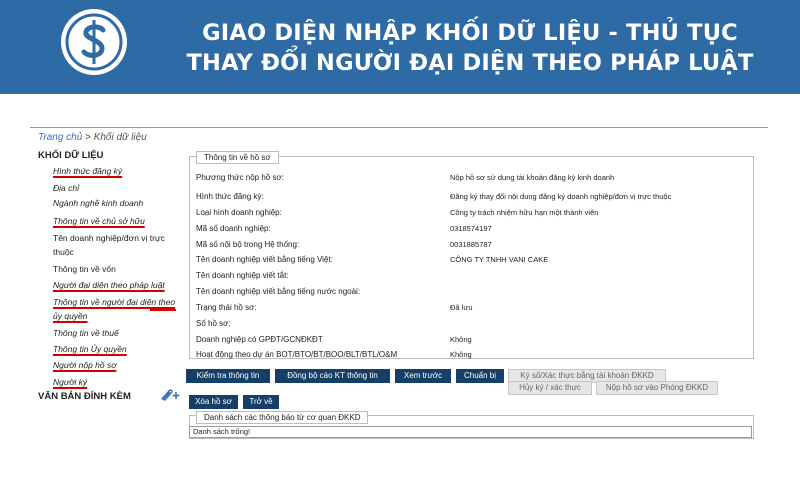 The width and height of the screenshot is (800, 500). Describe the element at coordinates (94, 42) in the screenshot. I see `dollar-coin-icon` at that location.